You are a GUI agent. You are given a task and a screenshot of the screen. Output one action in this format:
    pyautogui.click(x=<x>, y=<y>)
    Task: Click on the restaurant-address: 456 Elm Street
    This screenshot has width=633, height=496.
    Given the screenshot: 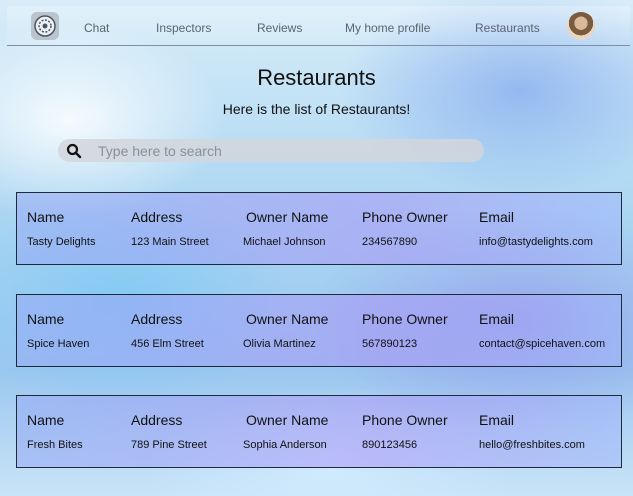 What is the action you would take?
    pyautogui.click(x=167, y=344)
    